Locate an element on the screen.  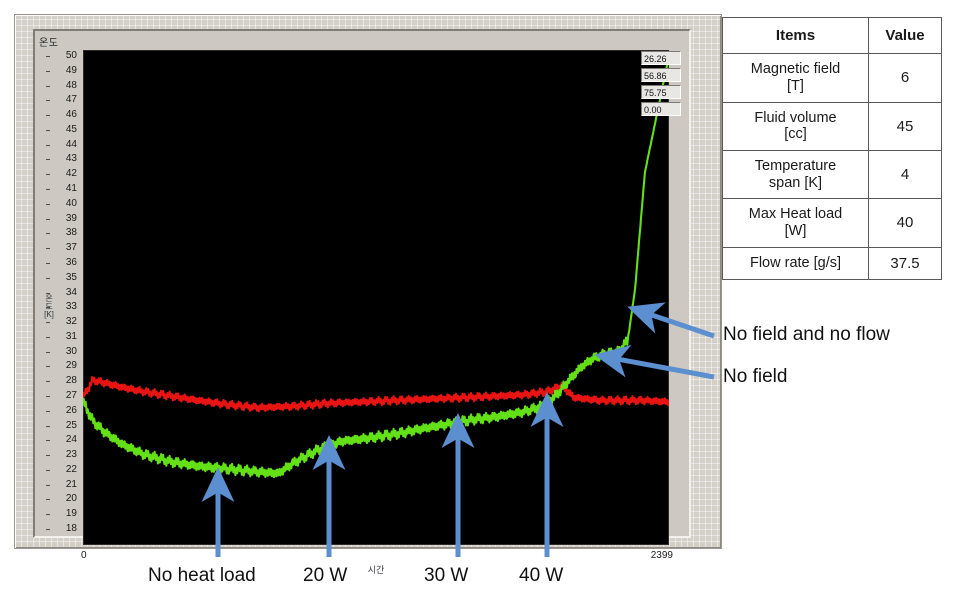
y-axis-tick-label: 22 is located at coordinates (61, 469).